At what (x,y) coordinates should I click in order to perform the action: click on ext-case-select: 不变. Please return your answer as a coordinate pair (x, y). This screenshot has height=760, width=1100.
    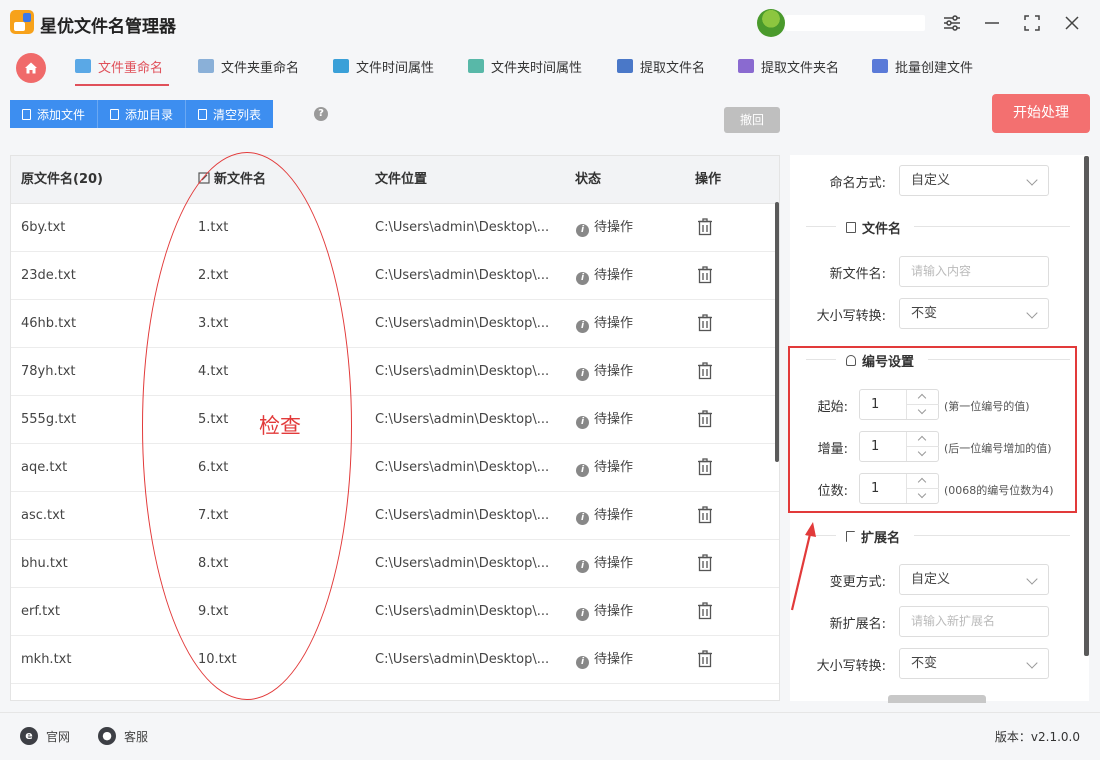
    Looking at the image, I should click on (974, 663).